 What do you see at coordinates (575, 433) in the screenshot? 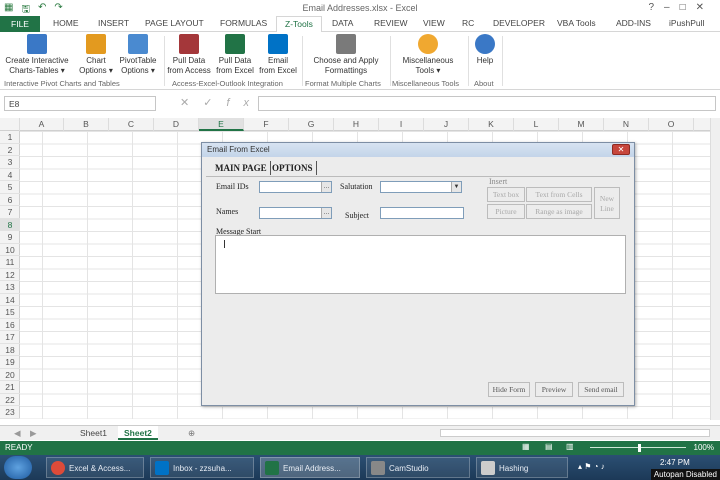
I see `horizontal-scrollbar` at bounding box center [575, 433].